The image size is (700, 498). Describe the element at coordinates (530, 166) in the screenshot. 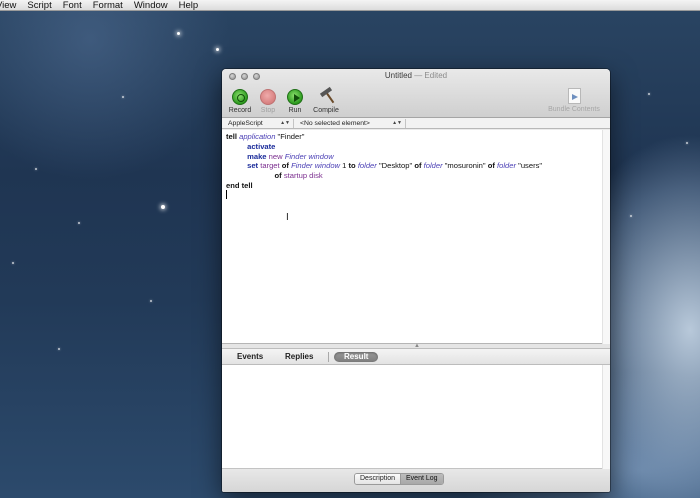

I see `code-token: "users"` at that location.